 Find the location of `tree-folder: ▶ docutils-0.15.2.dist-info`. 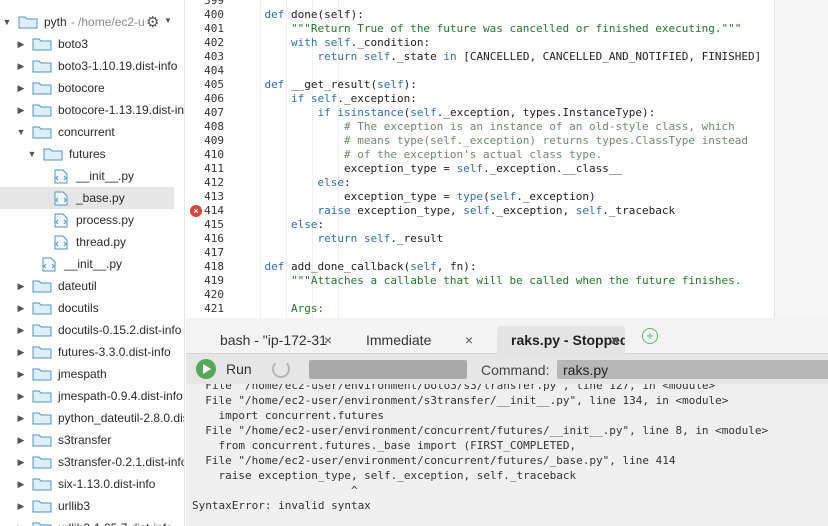

tree-folder: ▶ docutils-0.15.2.dist-info is located at coordinates (92, 330).